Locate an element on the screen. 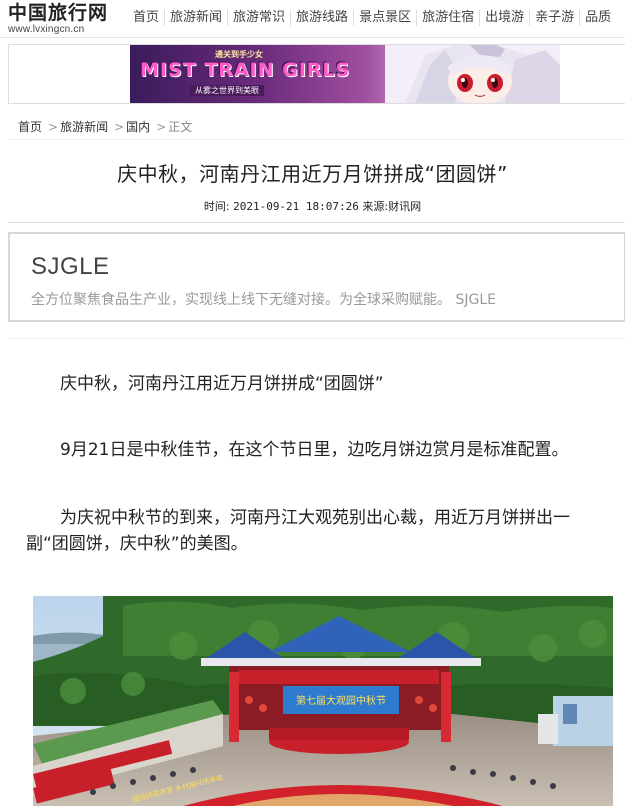 The image size is (625, 806). ad-title: SJGLE is located at coordinates (70, 267).